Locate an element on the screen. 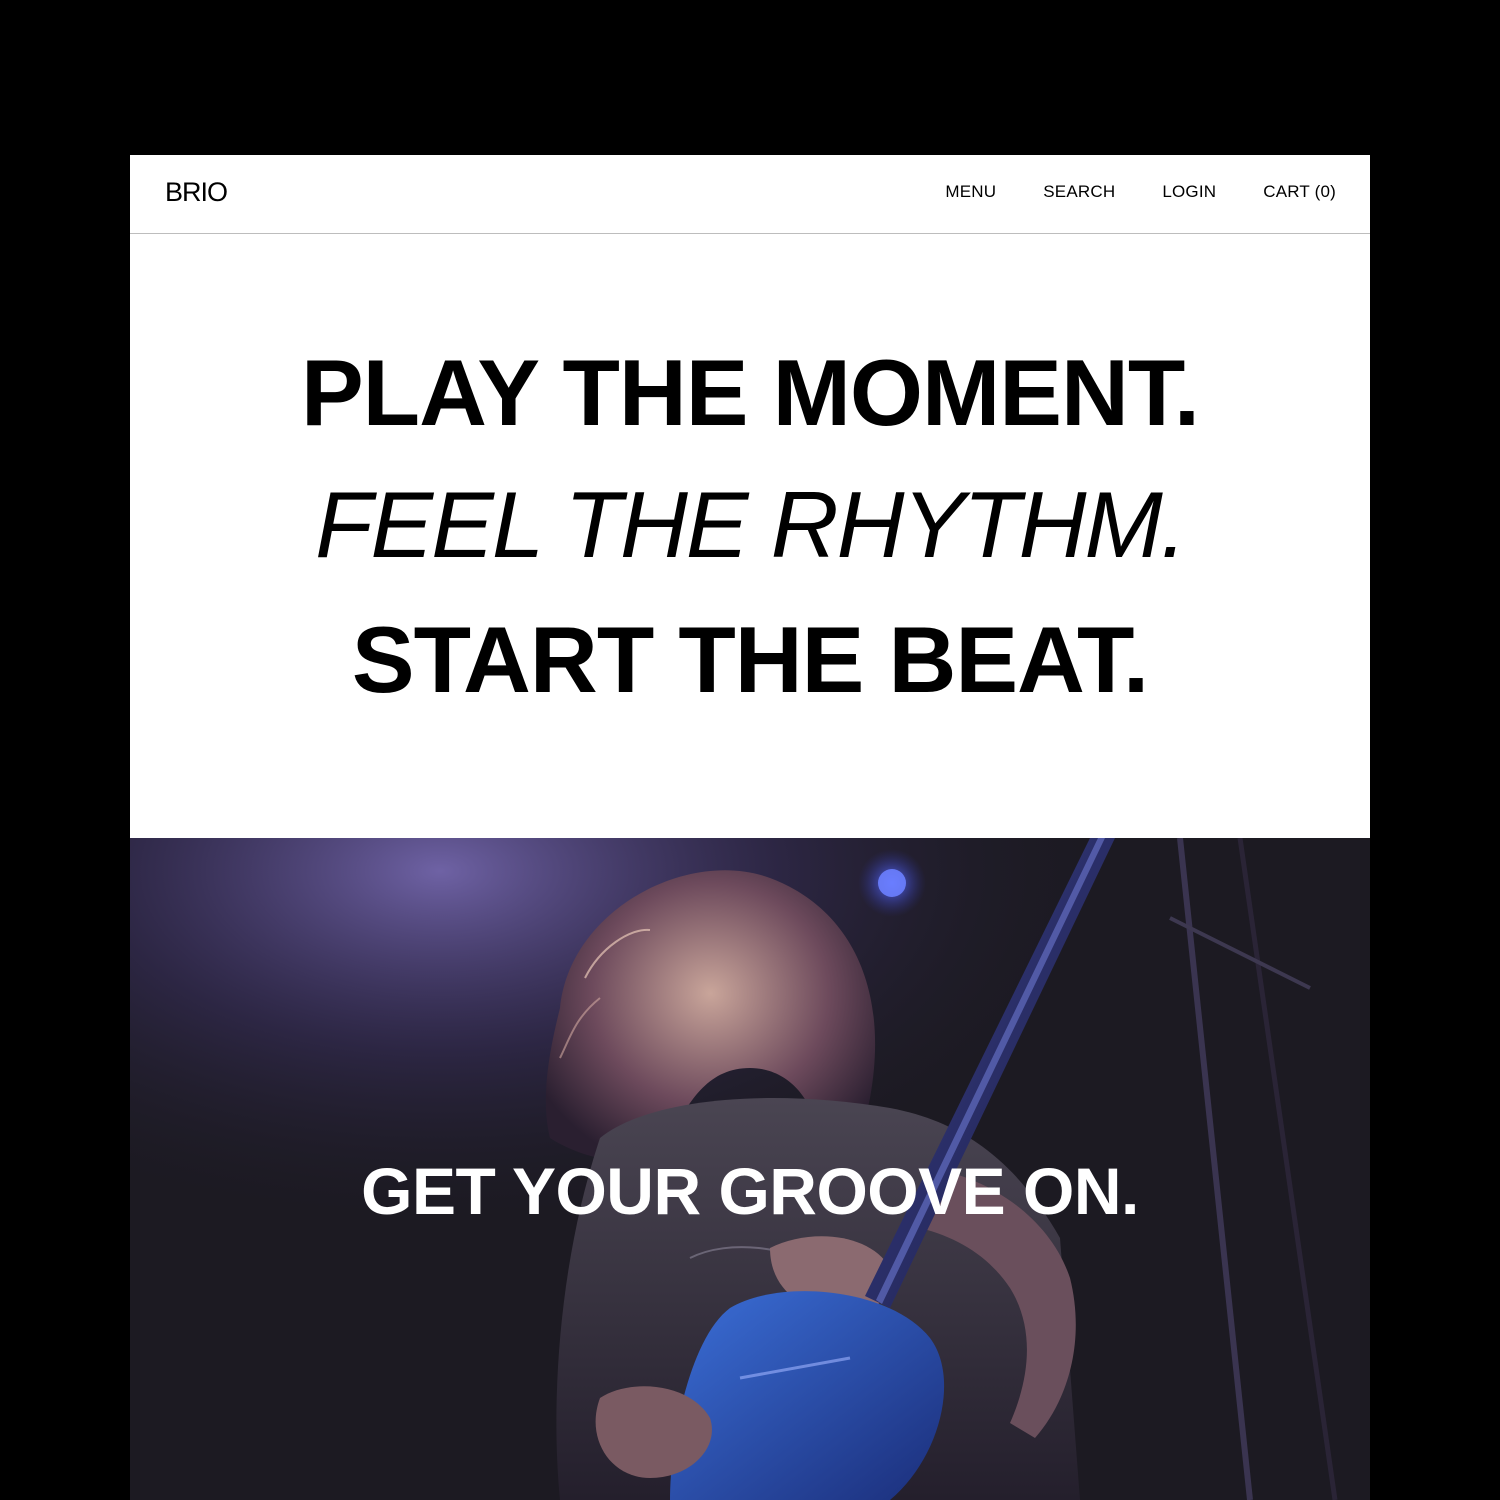 This screenshot has width=1500, height=1500. nav-menu-link: MENU is located at coordinates (970, 192).